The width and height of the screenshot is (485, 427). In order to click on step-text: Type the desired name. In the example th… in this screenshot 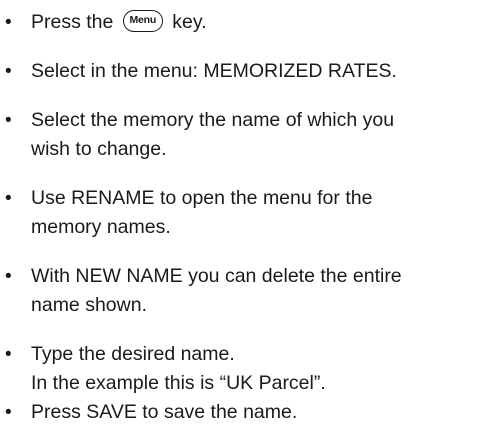, I will do `click(257, 369)`.